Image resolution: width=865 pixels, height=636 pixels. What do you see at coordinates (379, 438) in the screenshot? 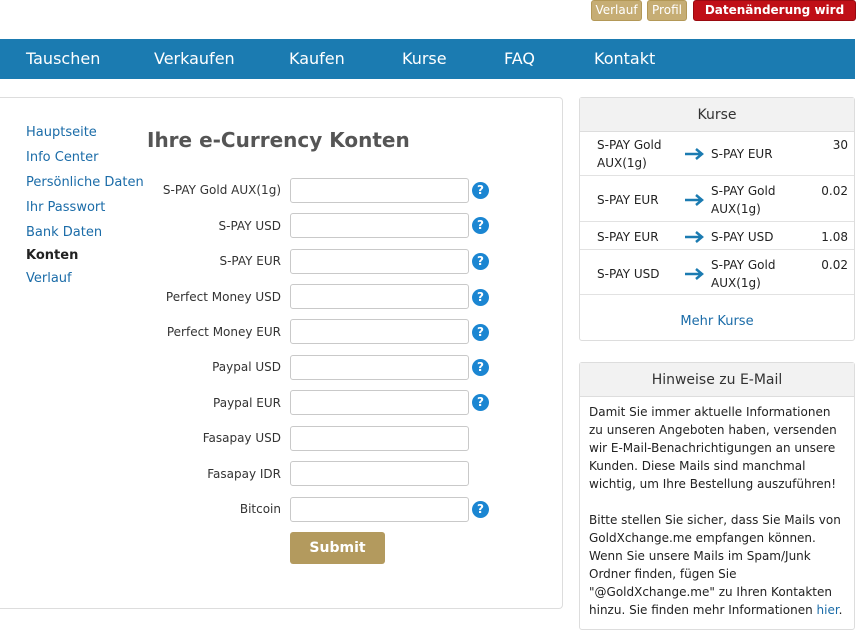
I see `fasapay-usd-input` at bounding box center [379, 438].